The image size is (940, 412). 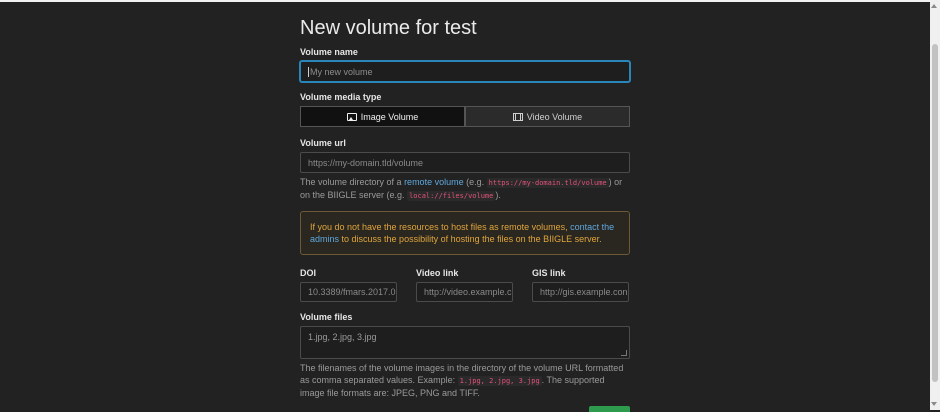 I want to click on help-text: )., so click(x=498, y=195).